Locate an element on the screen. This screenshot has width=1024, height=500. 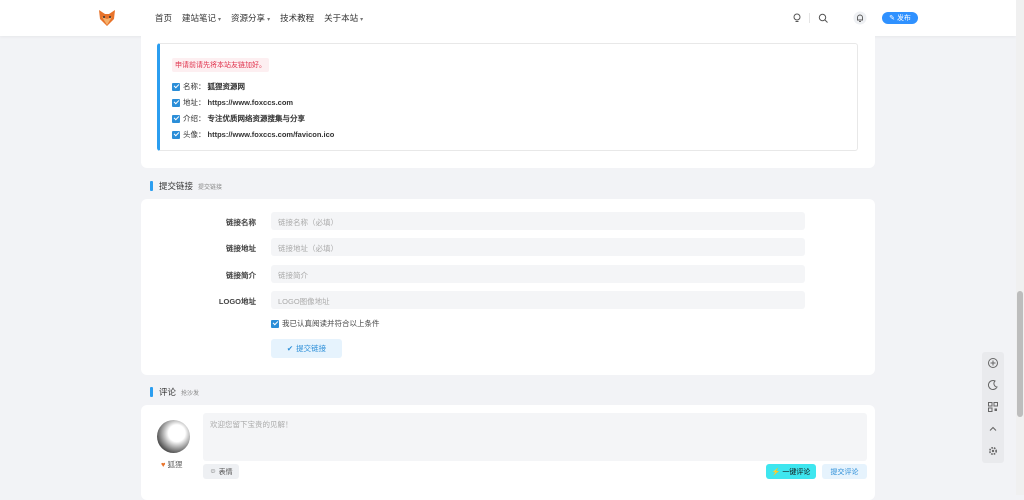
info-row-avatar: 头像： https://www.foxccs.com/favicon.ico is located at coordinates (253, 134).